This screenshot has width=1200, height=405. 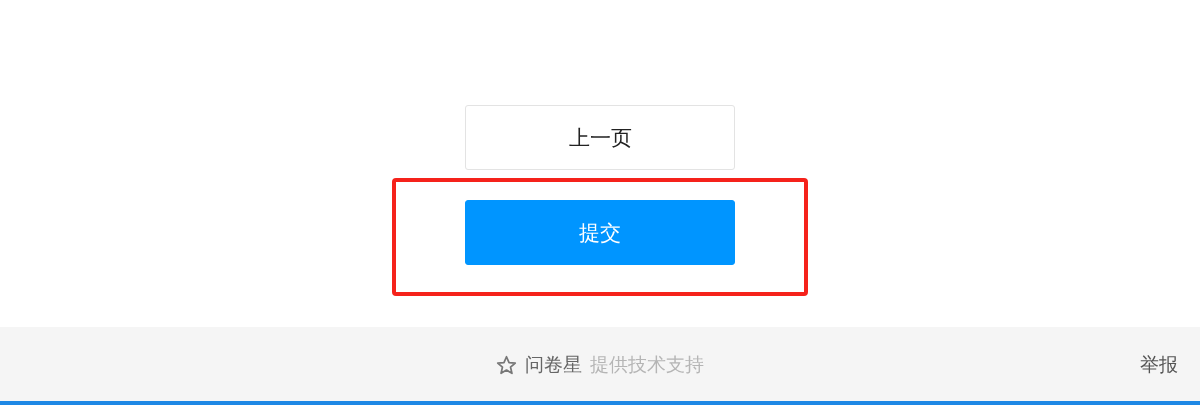 What do you see at coordinates (506, 365) in the screenshot?
I see `star-icon` at bounding box center [506, 365].